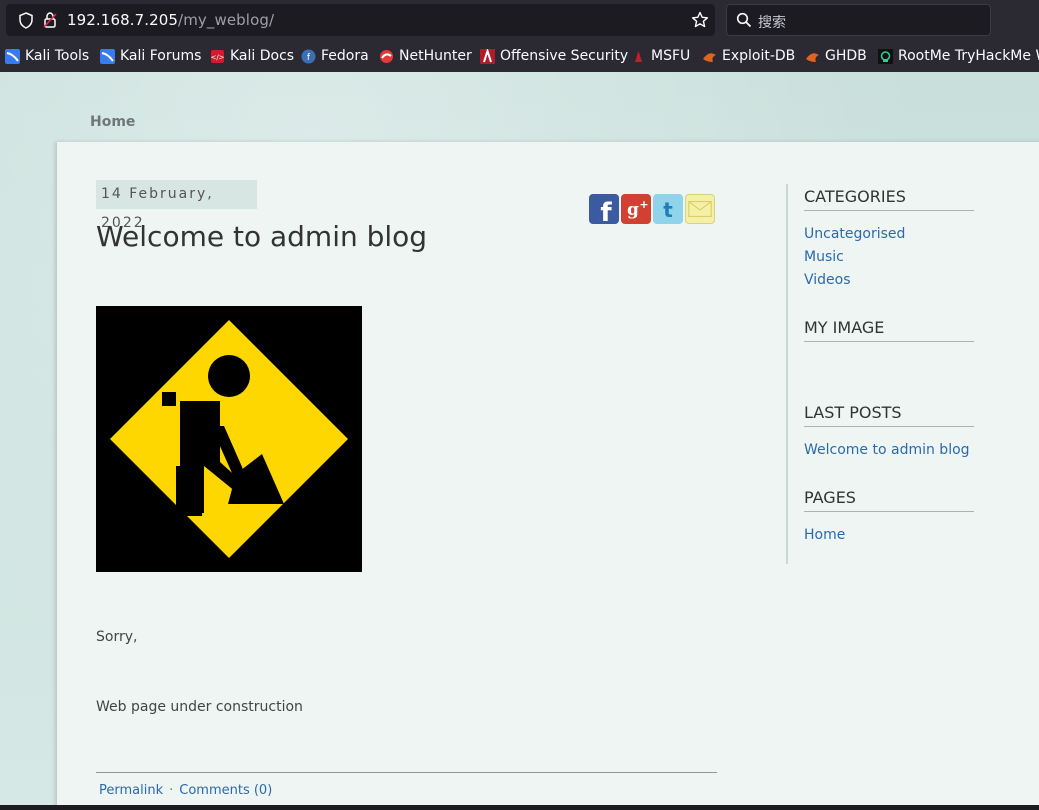 Image resolution: width=1039 pixels, height=810 pixels. I want to click on comments-link: Comments (0), so click(225, 790).